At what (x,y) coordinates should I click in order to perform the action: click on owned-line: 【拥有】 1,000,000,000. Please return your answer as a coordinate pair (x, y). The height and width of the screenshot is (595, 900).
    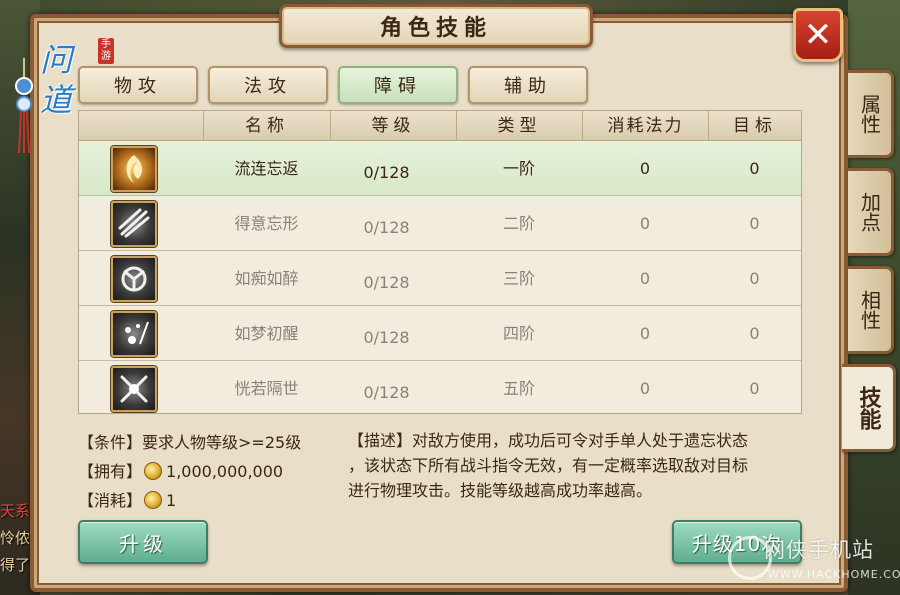
    Looking at the image, I should click on (213, 471).